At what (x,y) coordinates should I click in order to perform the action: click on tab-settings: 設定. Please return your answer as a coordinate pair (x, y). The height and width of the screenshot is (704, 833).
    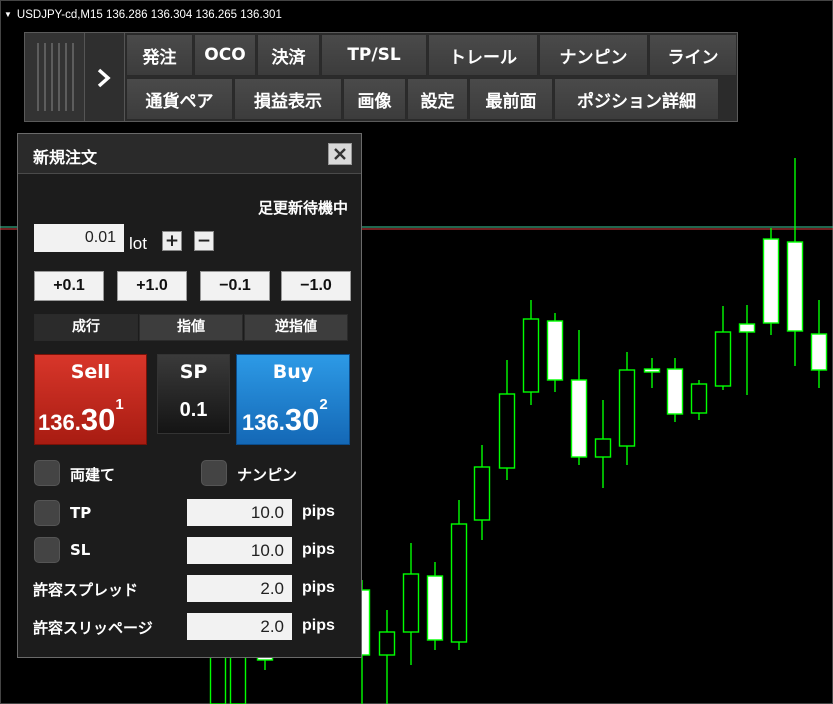
    Looking at the image, I should click on (437, 99).